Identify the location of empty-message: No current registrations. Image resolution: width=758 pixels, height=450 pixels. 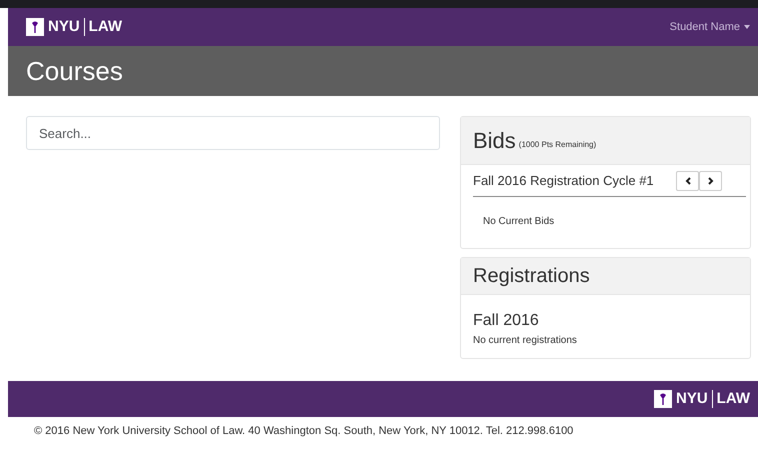
(525, 341).